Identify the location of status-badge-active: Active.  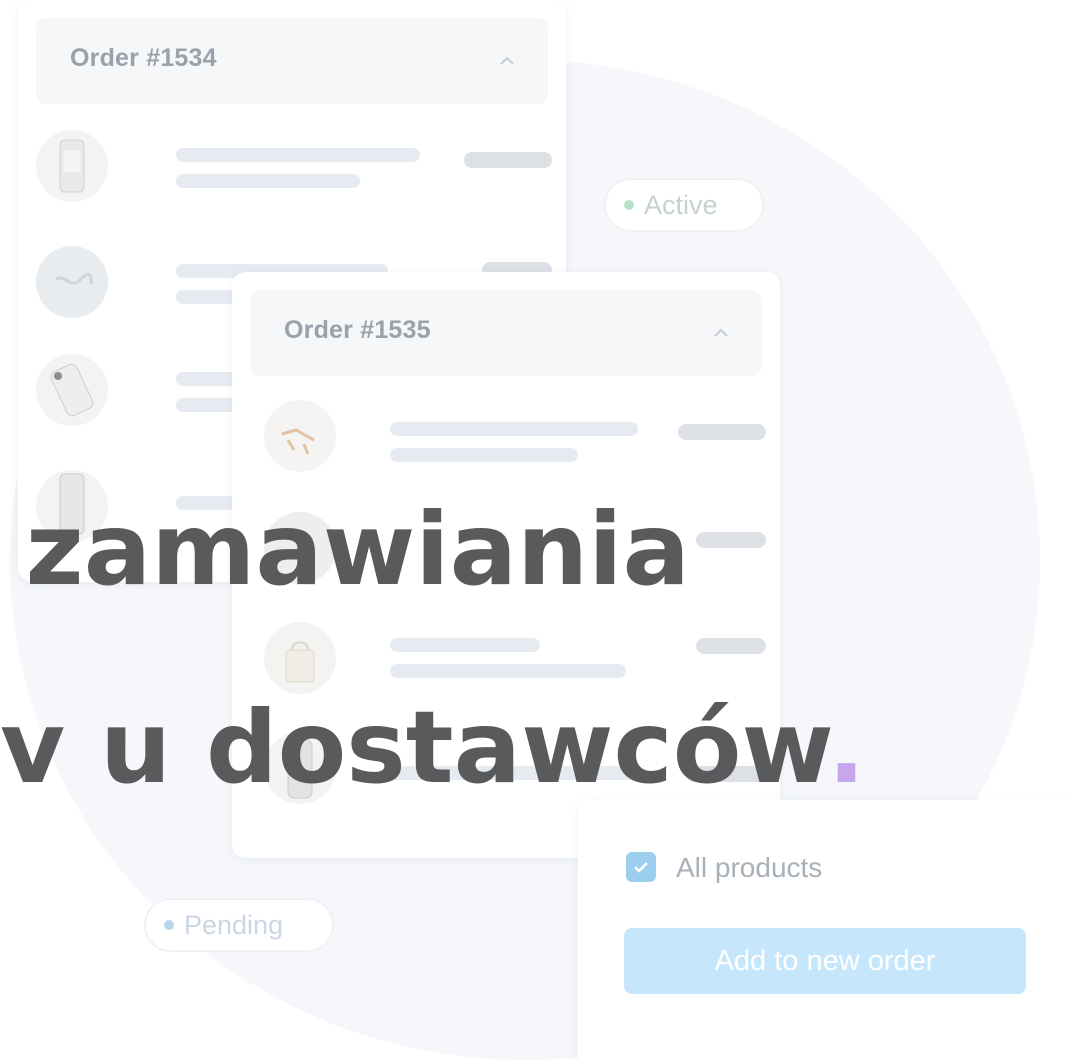
(684, 205).